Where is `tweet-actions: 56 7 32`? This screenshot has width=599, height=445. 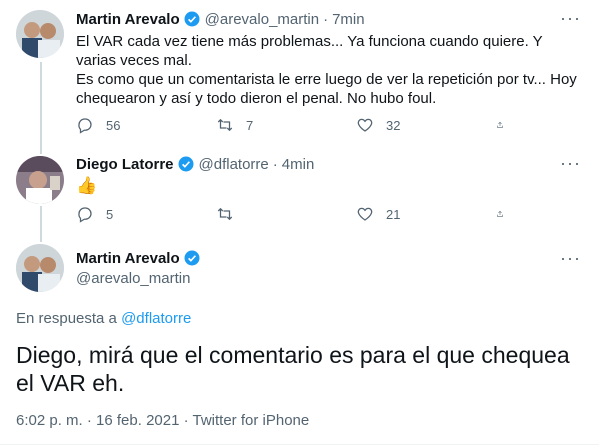 tweet-actions: 56 7 32 is located at coordinates (296, 125).